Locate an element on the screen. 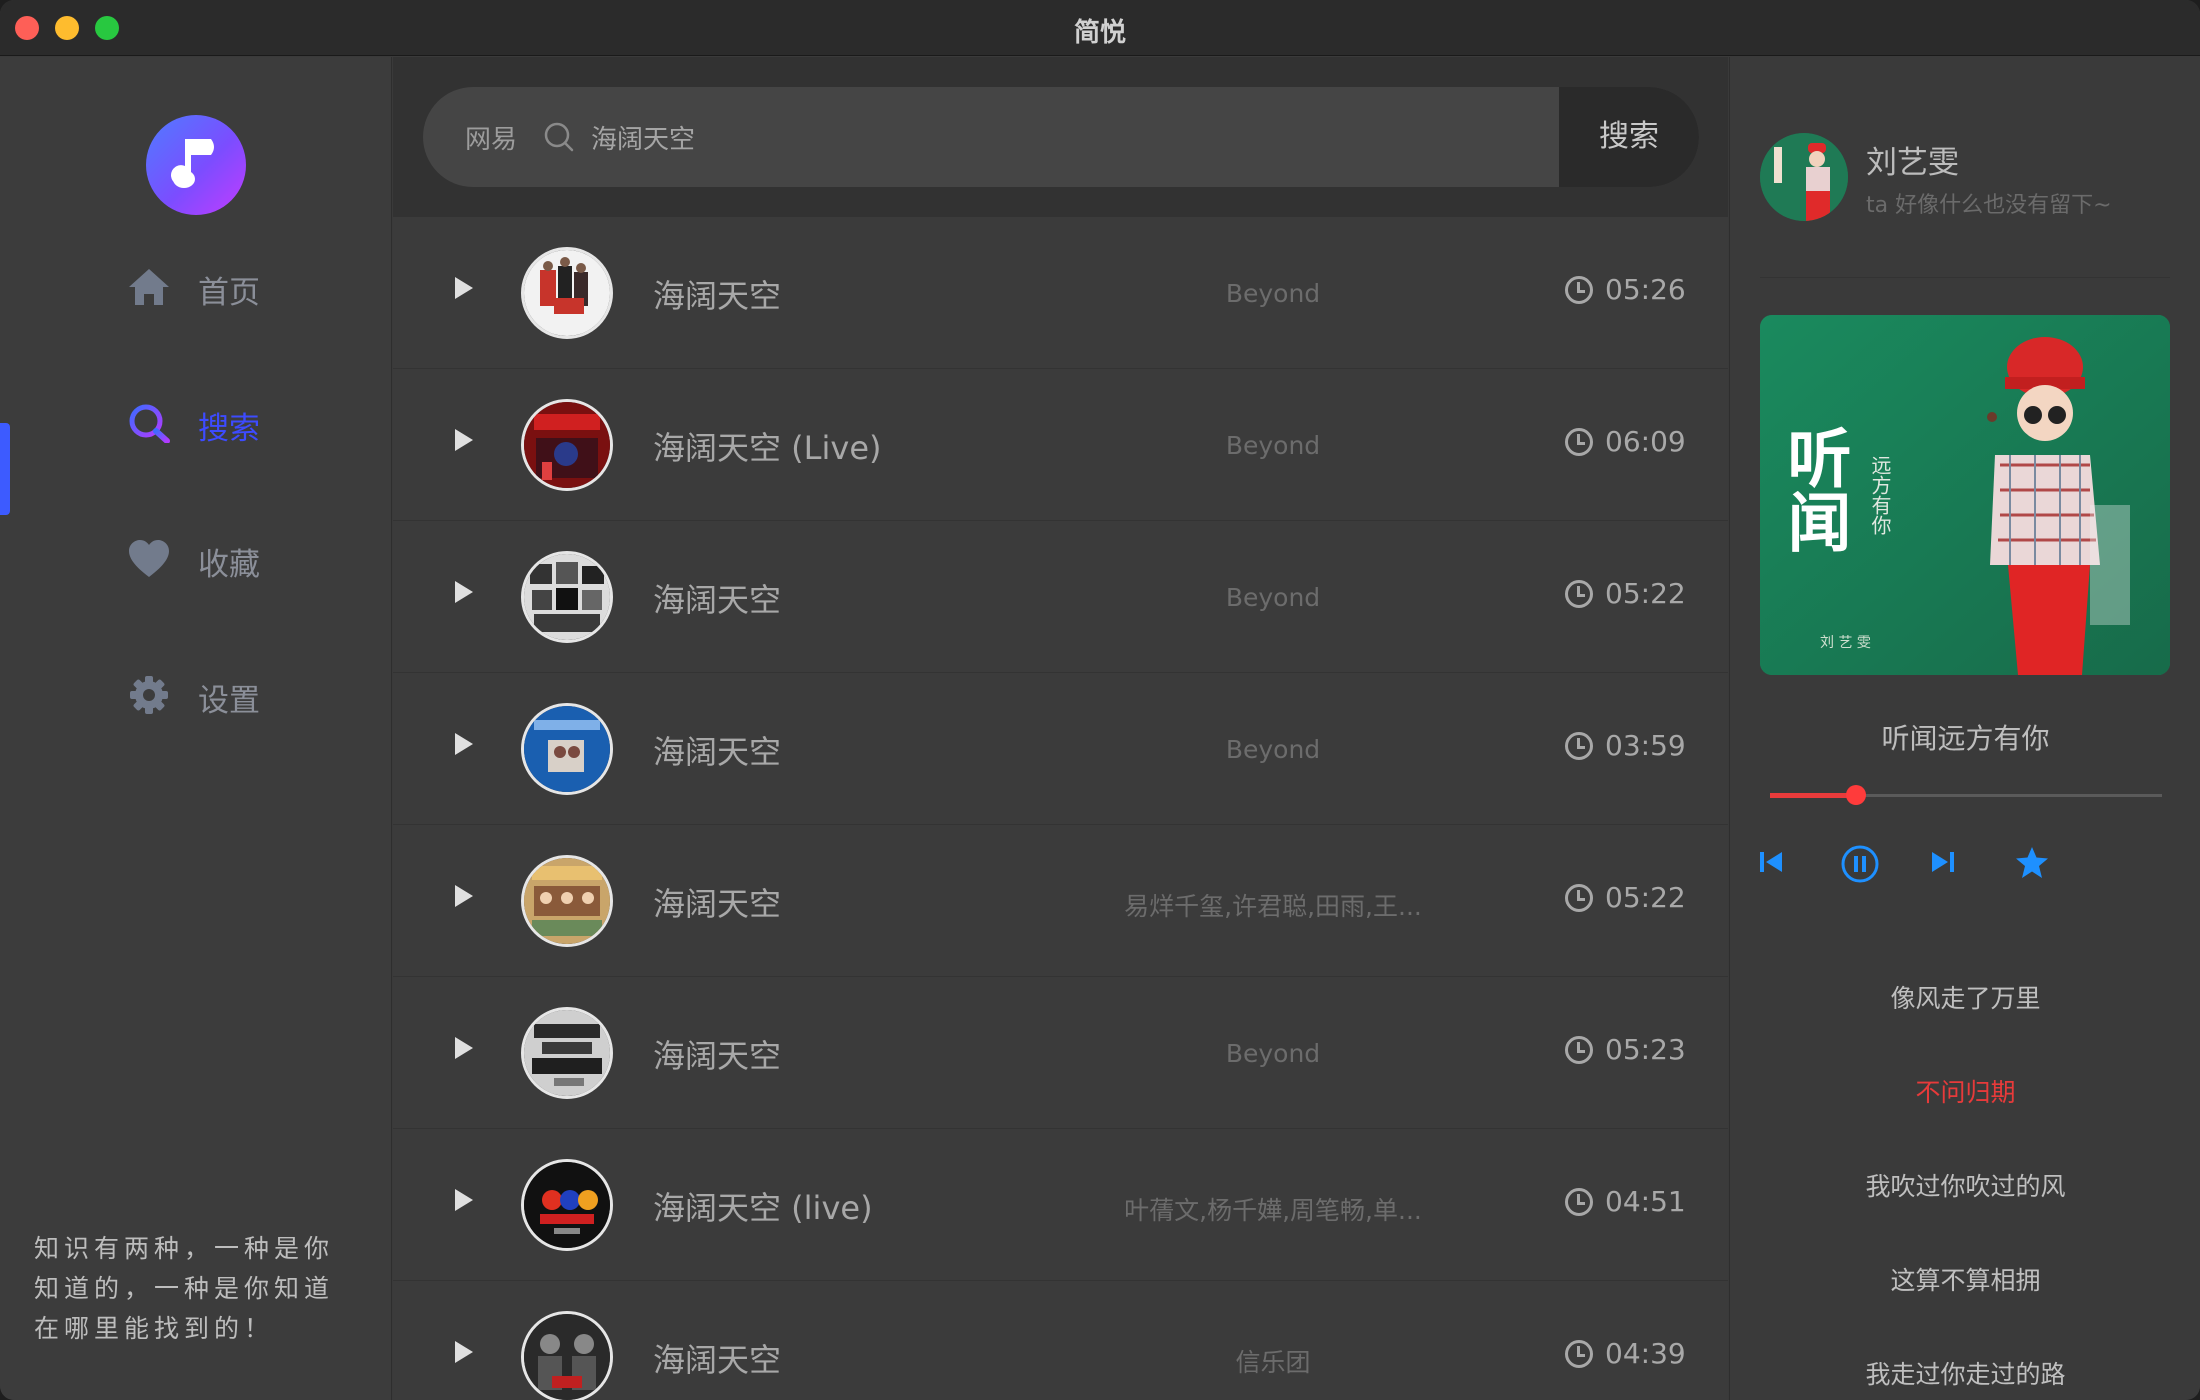 Image resolution: width=2200 pixels, height=1400 pixels. lyric-line: 像风走了万里 is located at coordinates (1965, 998).